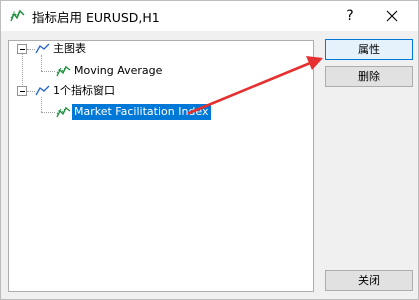 The height and width of the screenshot is (300, 419). Describe the element at coordinates (118, 71) in the screenshot. I see `tree-node-moving-average: Moving Average` at that location.